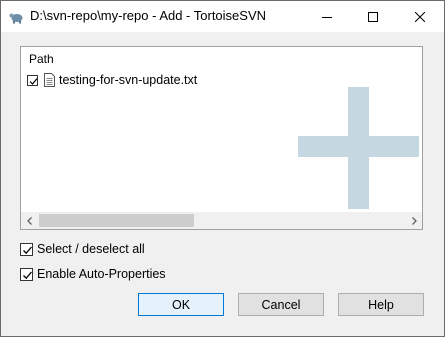 The height and width of the screenshot is (337, 445). I want to click on minimize-button, so click(327, 16).